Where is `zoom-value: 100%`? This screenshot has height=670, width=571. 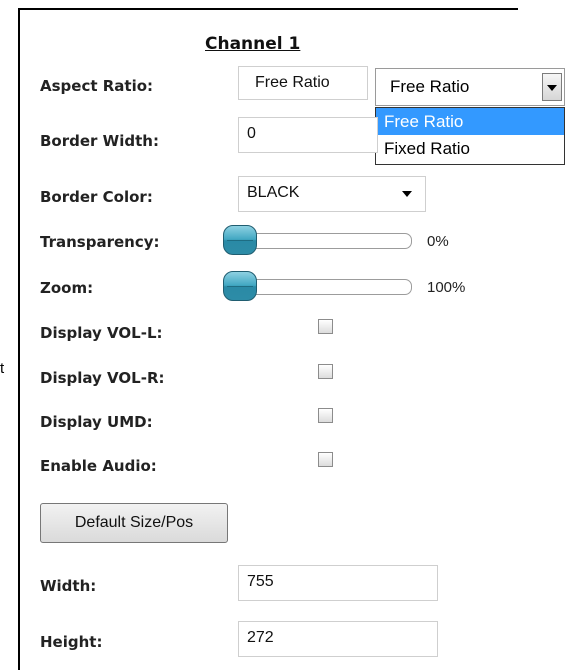
zoom-value: 100% is located at coordinates (446, 287).